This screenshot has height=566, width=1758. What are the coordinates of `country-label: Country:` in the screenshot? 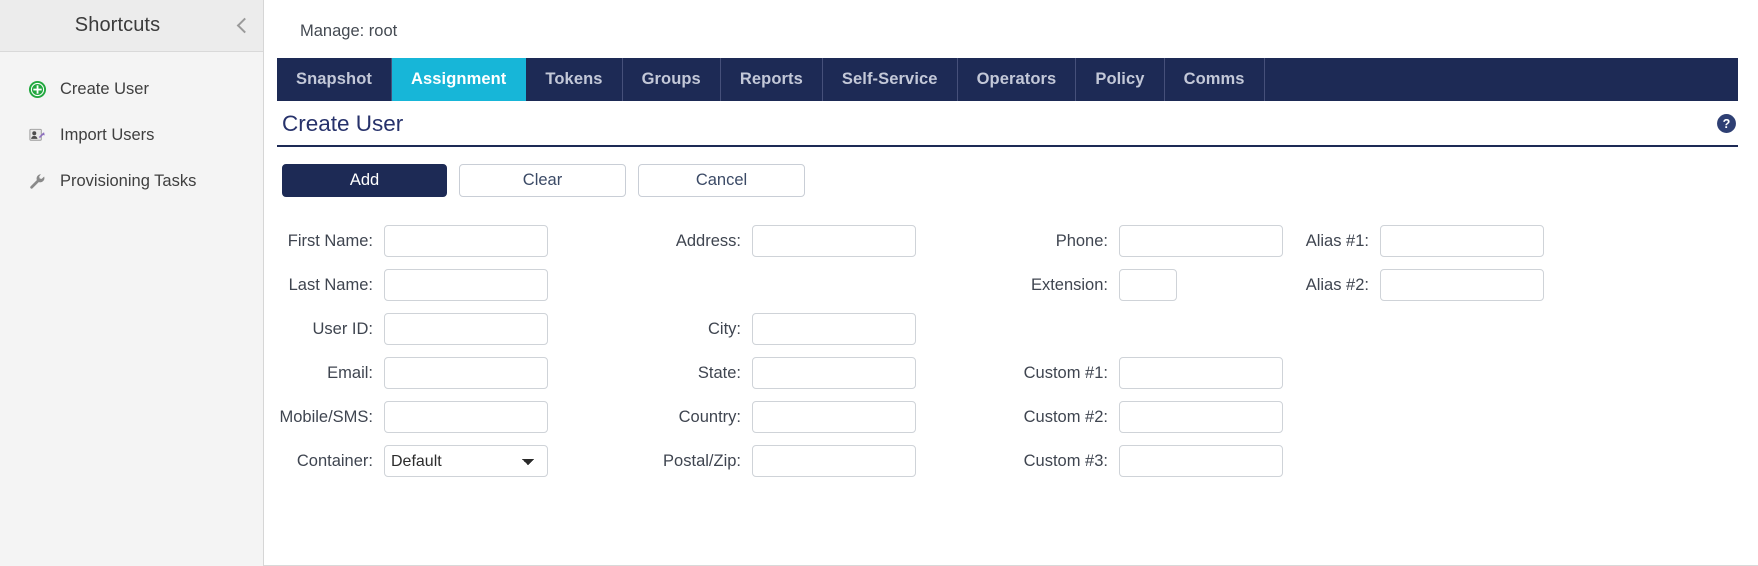 It's located at (709, 416).